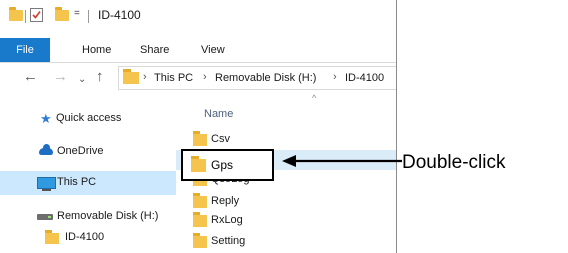 This screenshot has height=253, width=568. Describe the element at coordinates (46, 149) in the screenshot. I see `cloud-icon` at that location.